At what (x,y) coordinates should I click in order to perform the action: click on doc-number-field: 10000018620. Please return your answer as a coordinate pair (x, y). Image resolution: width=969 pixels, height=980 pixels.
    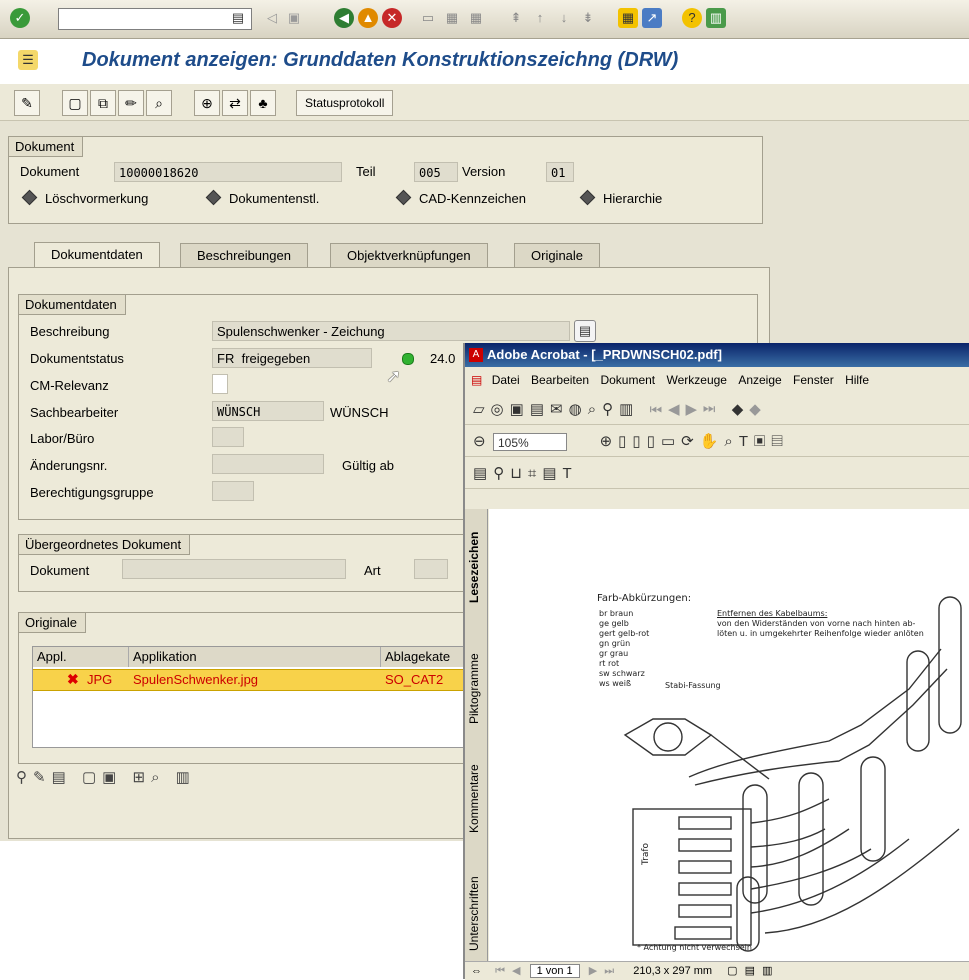
    Looking at the image, I should click on (228, 172).